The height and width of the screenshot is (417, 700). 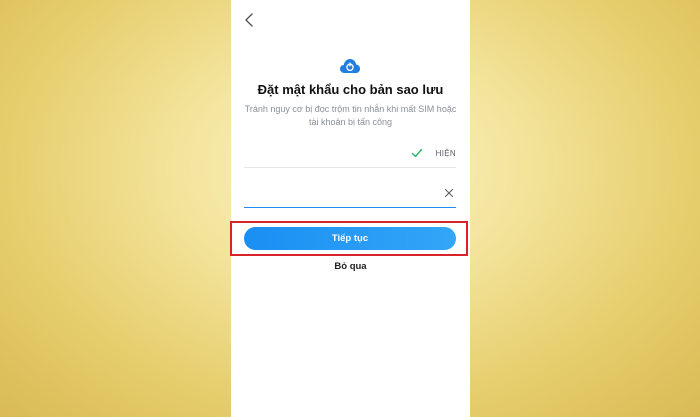 I want to click on check-icon, so click(x=417, y=153).